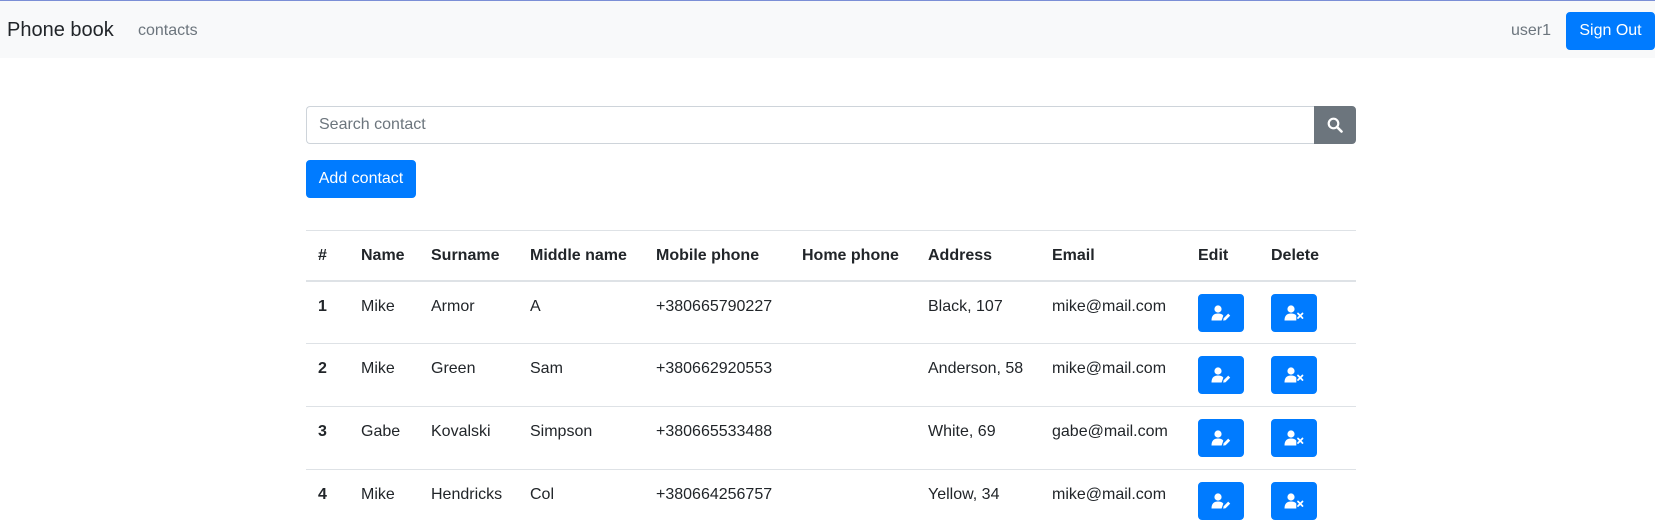  I want to click on cell-number: 4, so click(327, 496).